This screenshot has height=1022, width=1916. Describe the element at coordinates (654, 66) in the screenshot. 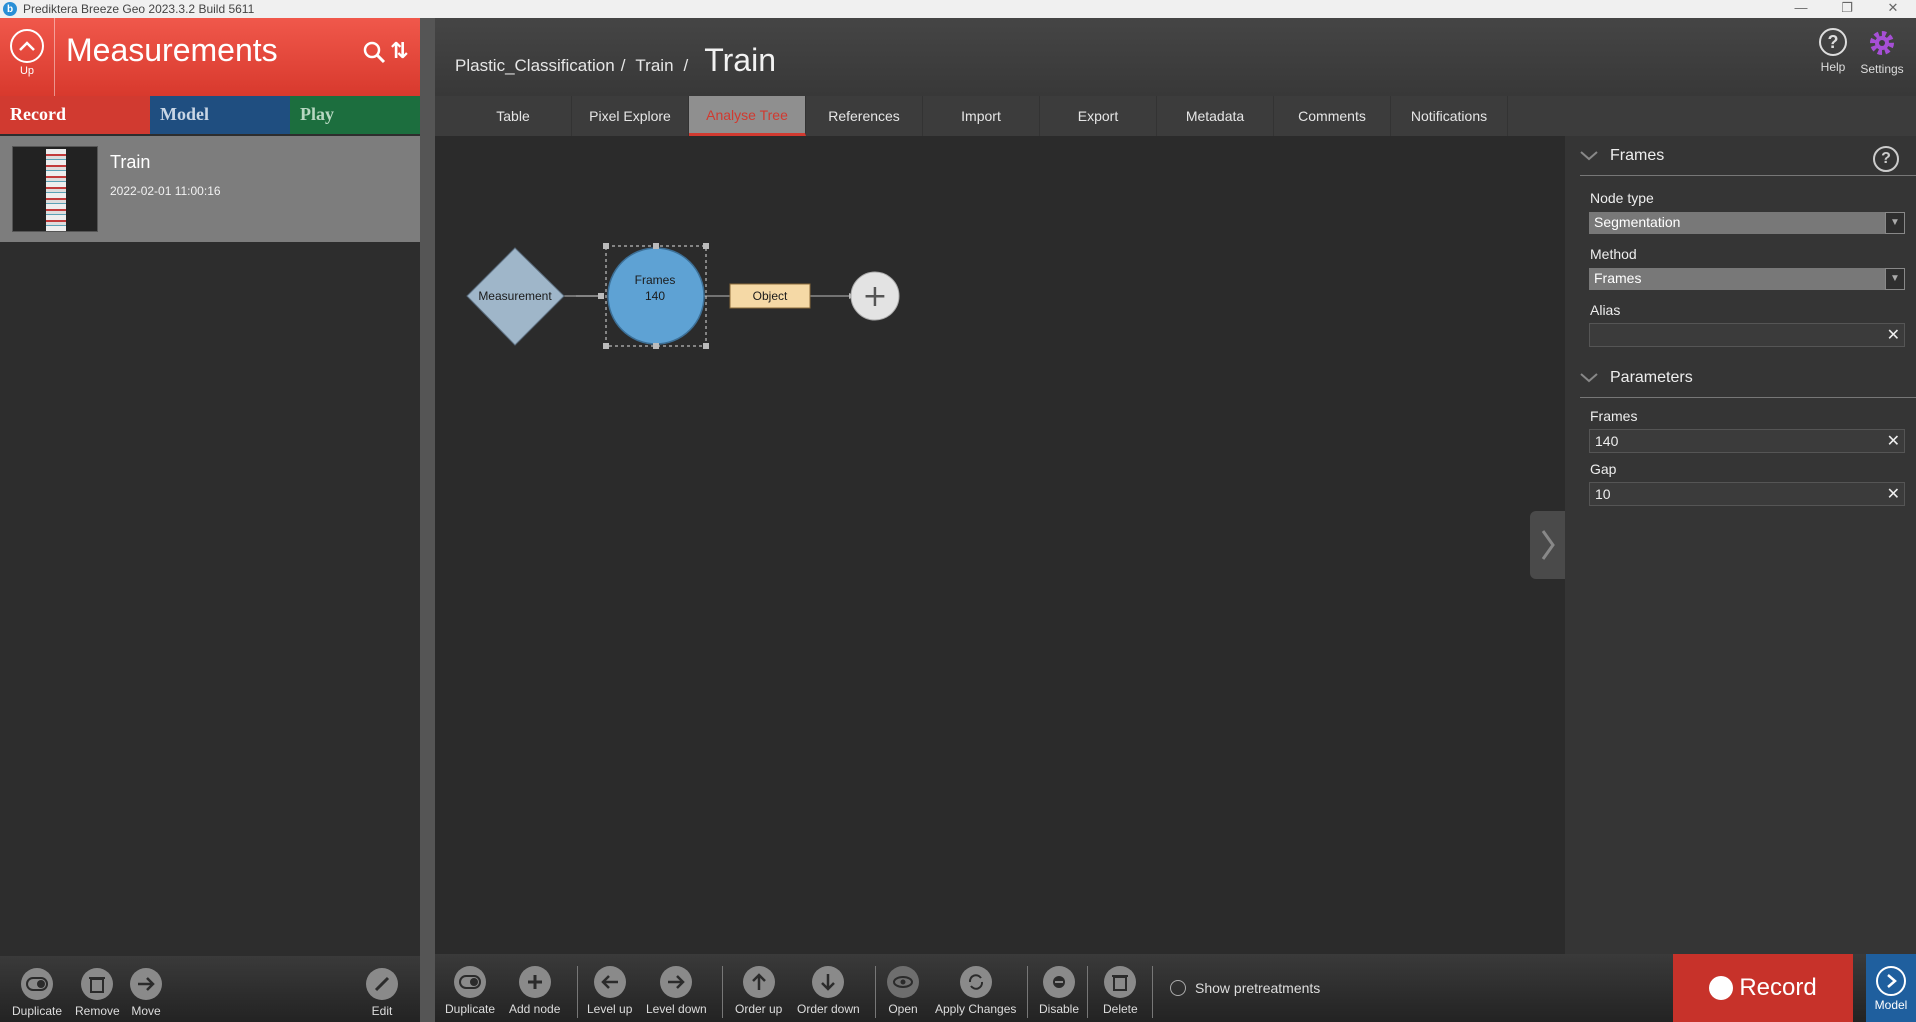

I see `breadcrumb-group: Train` at that location.